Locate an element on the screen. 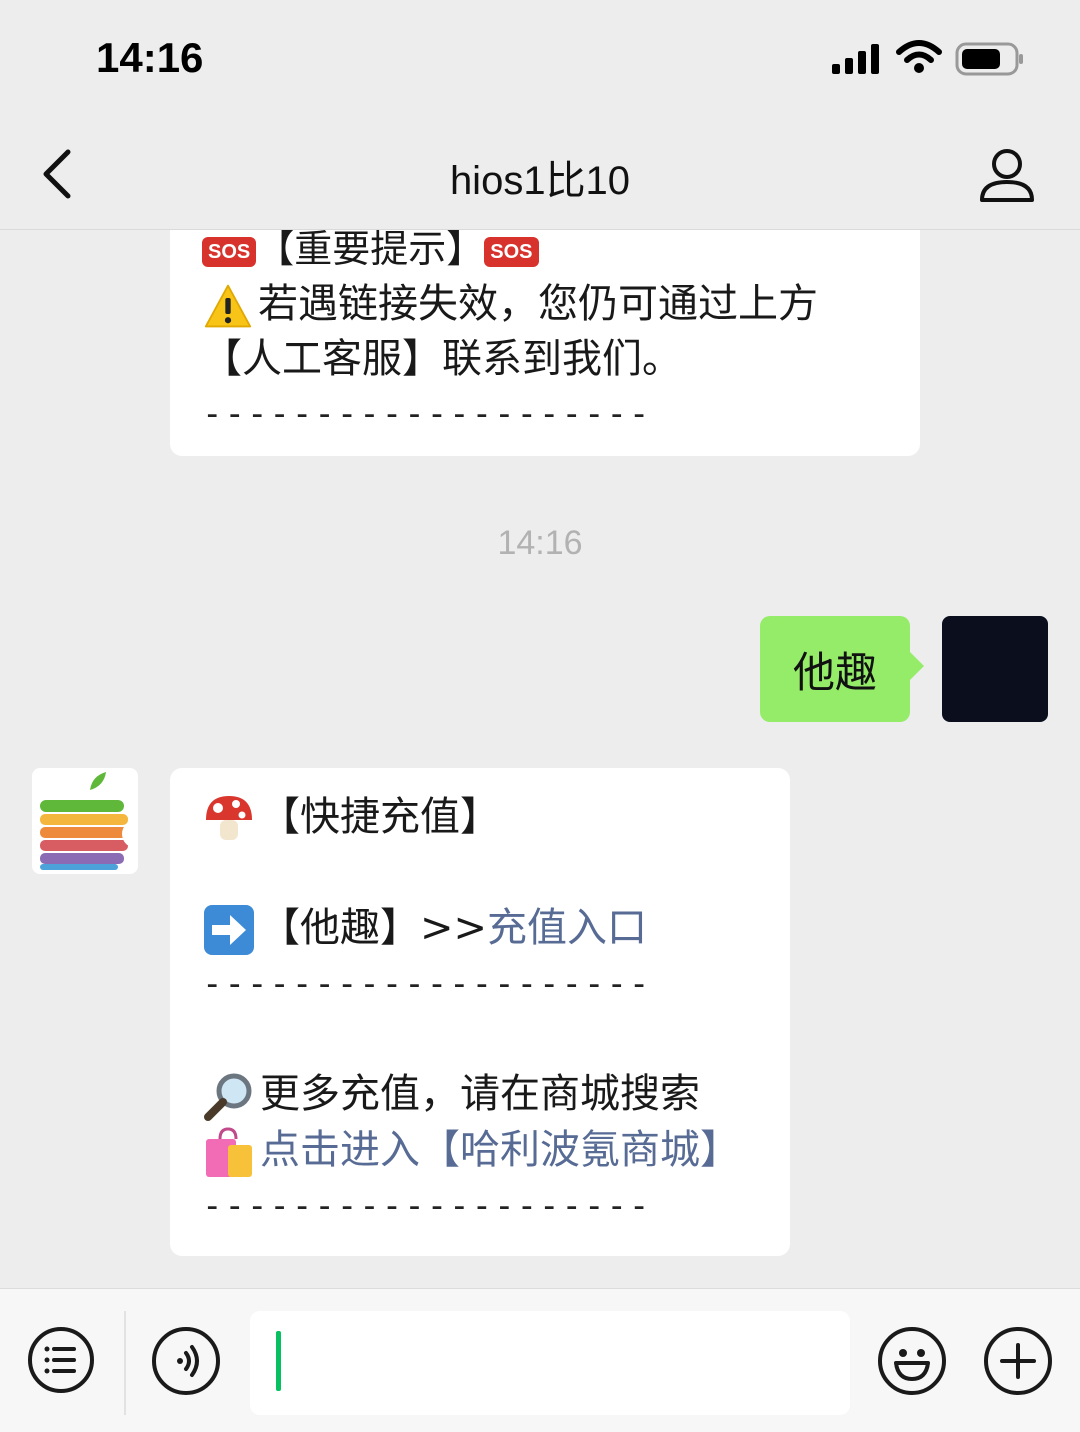 The image size is (1080, 1432). status-time: 14:16 is located at coordinates (150, 57).